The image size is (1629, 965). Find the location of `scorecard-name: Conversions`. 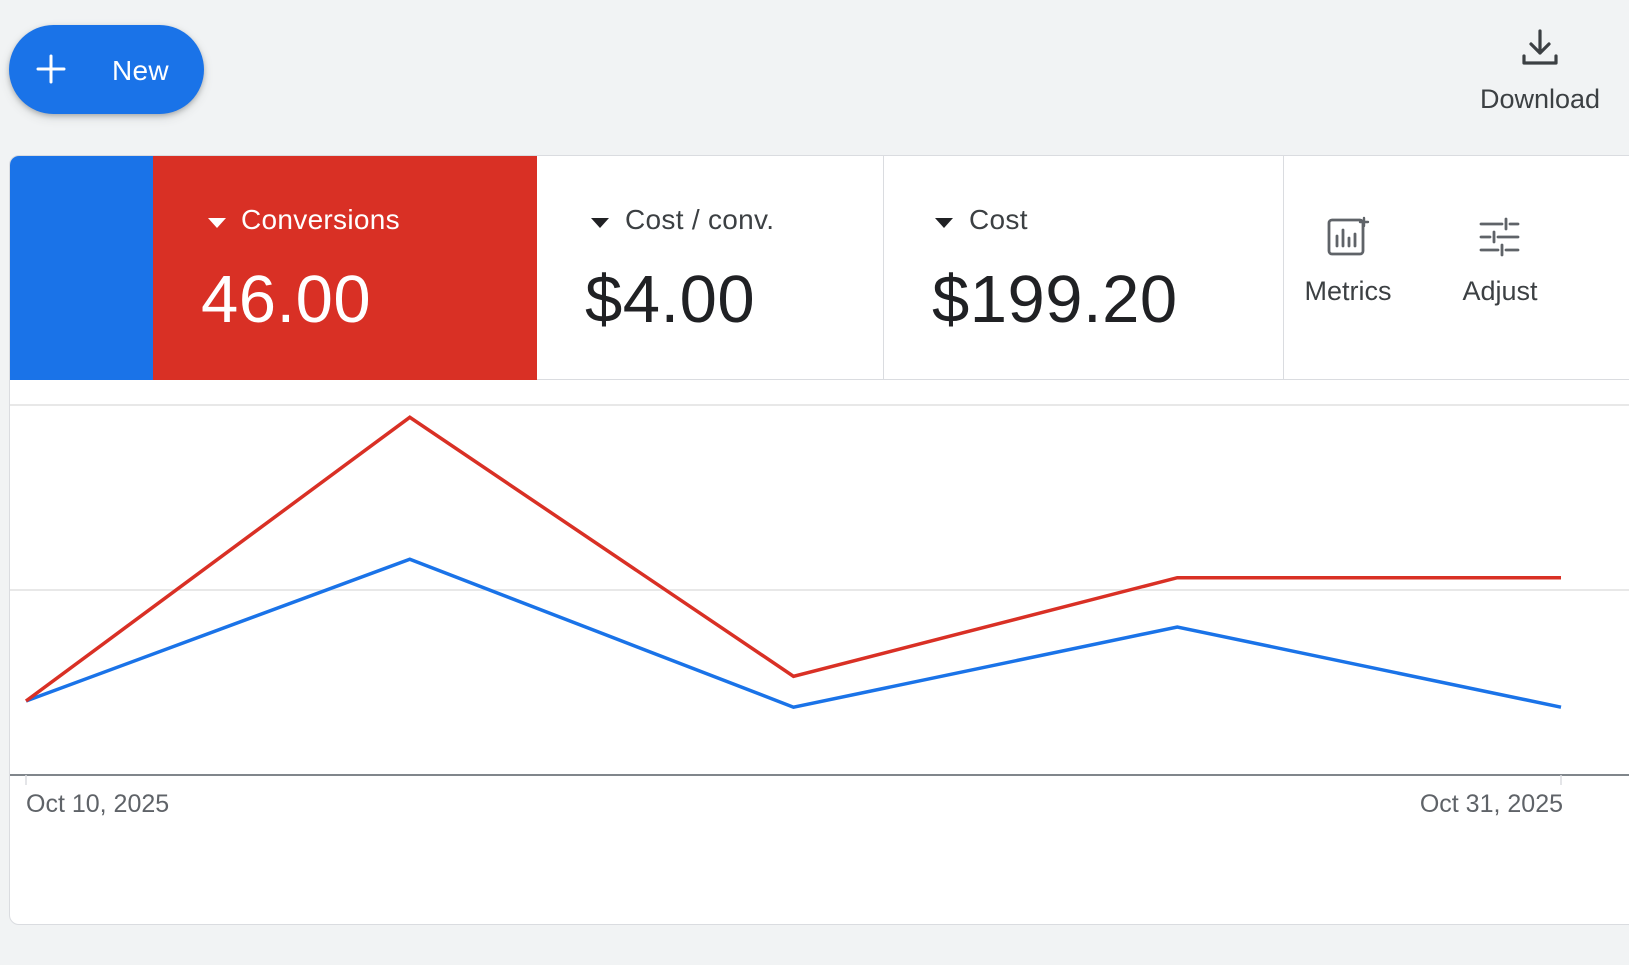

scorecard-name: Conversions is located at coordinates (320, 219).